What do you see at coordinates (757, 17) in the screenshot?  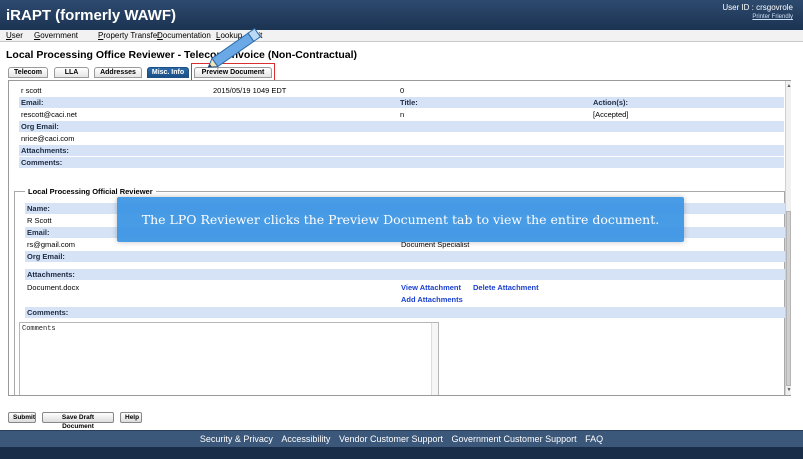 I see `printer-friendly-link: Printer Friendly` at bounding box center [757, 17].